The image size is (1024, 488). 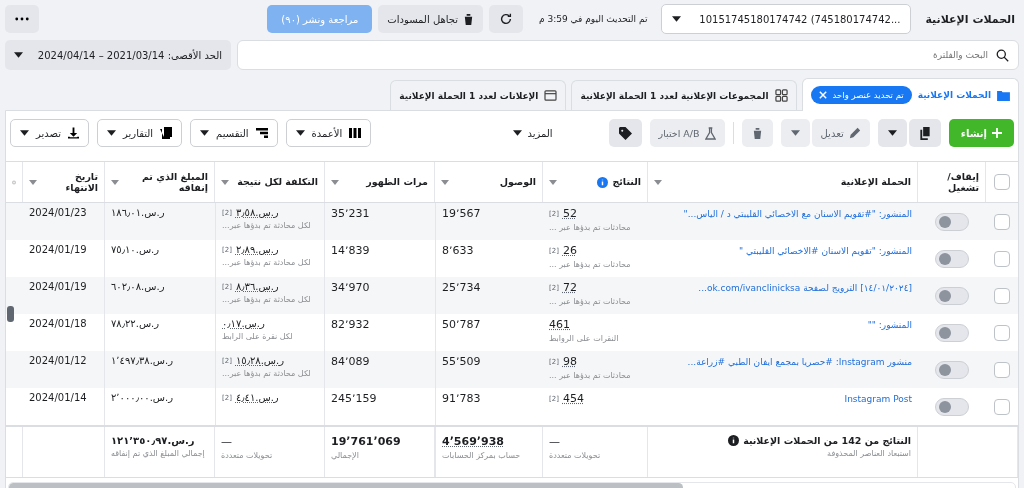 I want to click on breakdown-dropdown: التقسيم, so click(x=234, y=133).